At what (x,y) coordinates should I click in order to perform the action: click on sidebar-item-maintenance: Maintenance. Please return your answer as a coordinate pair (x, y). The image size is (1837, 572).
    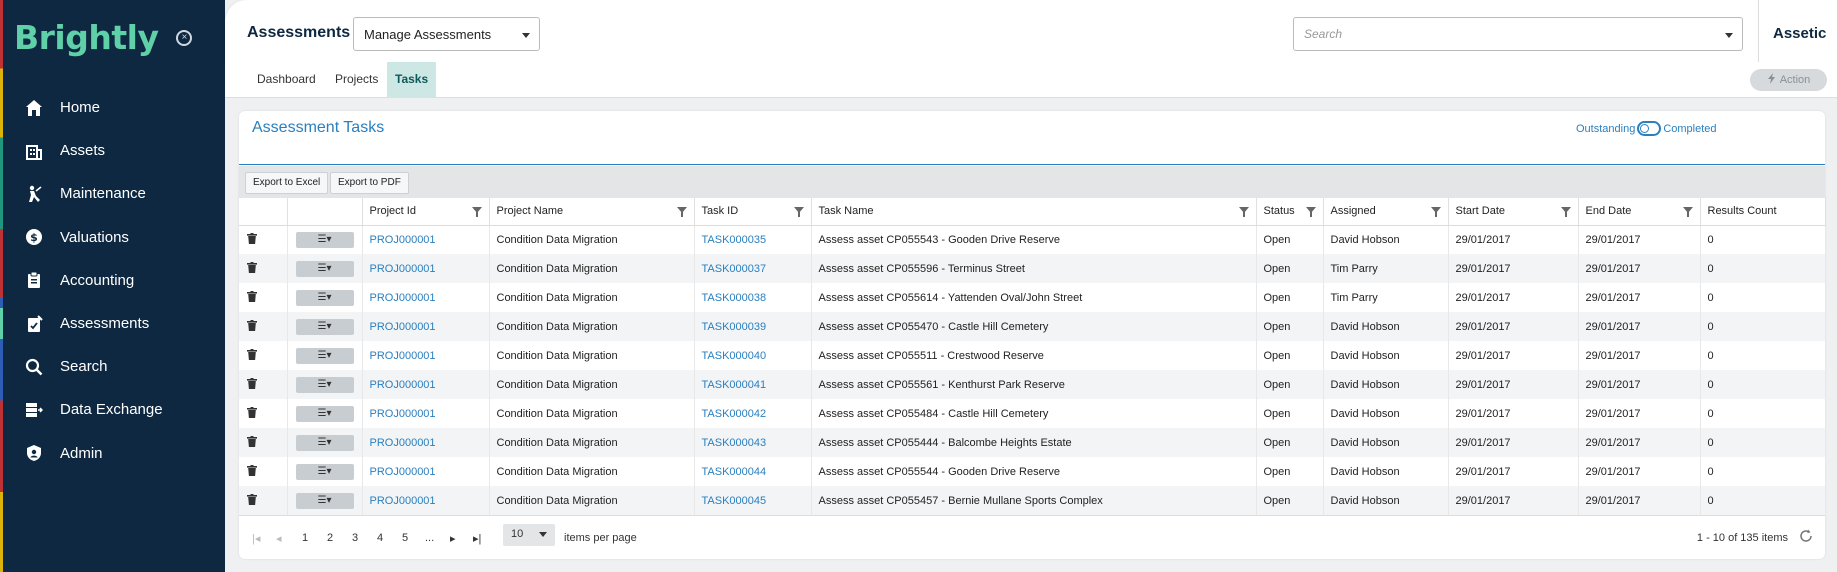
    Looking at the image, I should click on (112, 193).